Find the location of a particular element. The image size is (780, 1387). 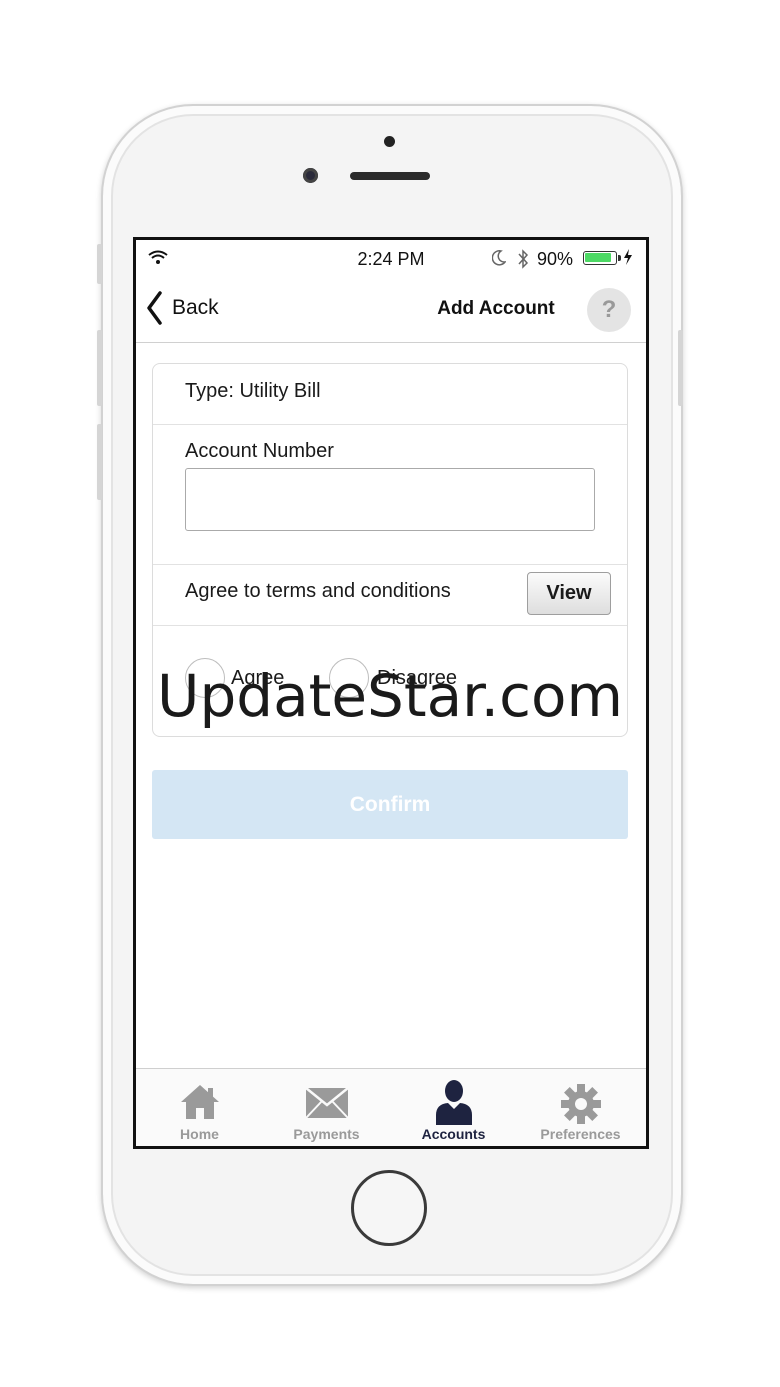

terms-row: Agree to terms and conditions View is located at coordinates (390, 595).